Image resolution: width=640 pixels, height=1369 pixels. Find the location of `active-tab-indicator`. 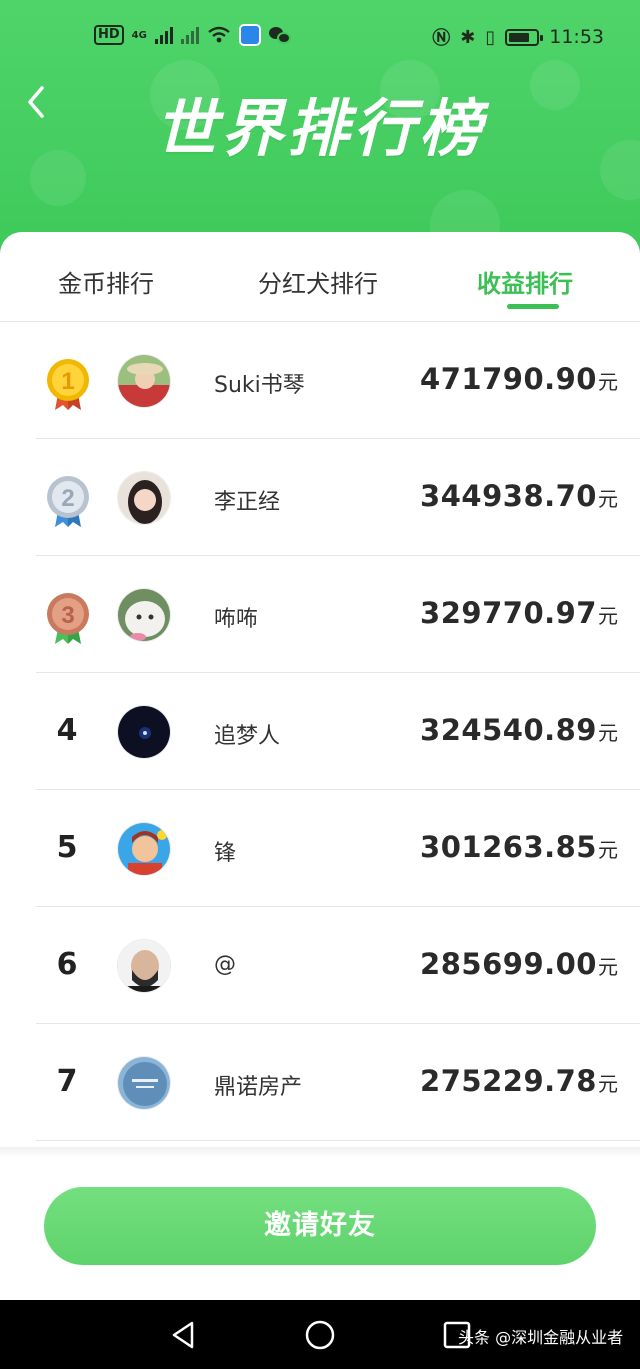

active-tab-indicator is located at coordinates (533, 306).